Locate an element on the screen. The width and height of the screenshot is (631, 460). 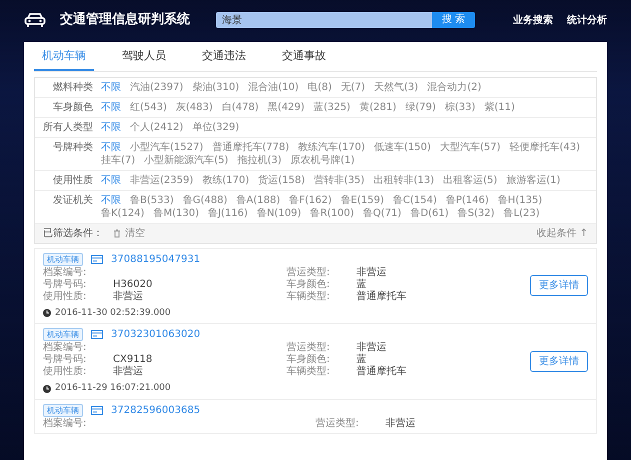
filter-option: 拖拉机(3) is located at coordinates (259, 160).